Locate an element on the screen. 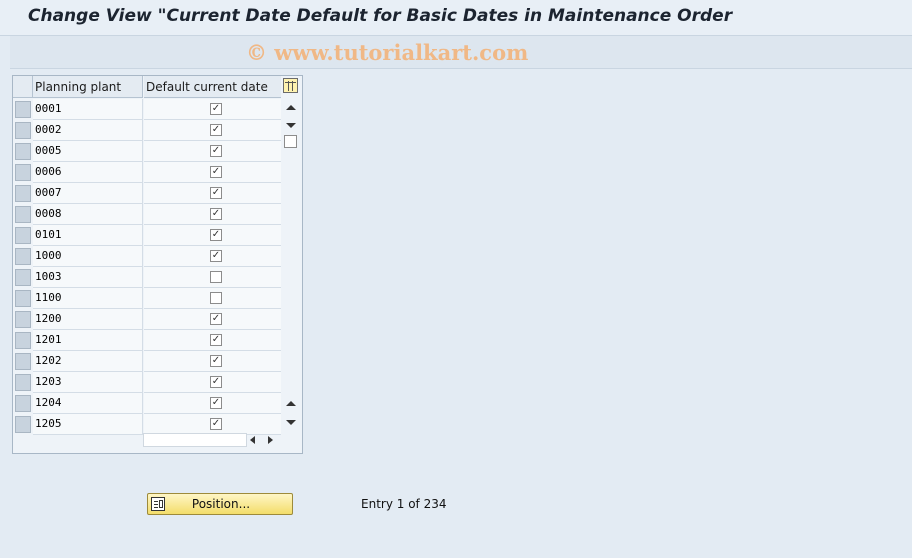 The width and height of the screenshot is (912, 558). table-row: 0002 ✓ is located at coordinates (147, 130).